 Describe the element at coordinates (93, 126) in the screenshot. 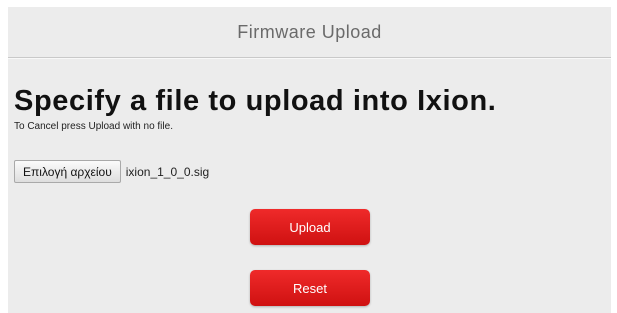

I see `cancel-instructions: To Cancel press Upload with no file.` at that location.